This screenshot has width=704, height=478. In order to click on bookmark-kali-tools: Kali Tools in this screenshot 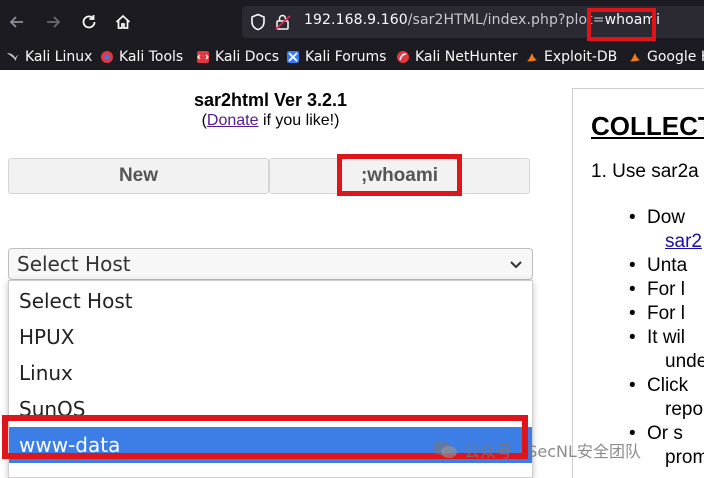, I will do `click(141, 57)`.